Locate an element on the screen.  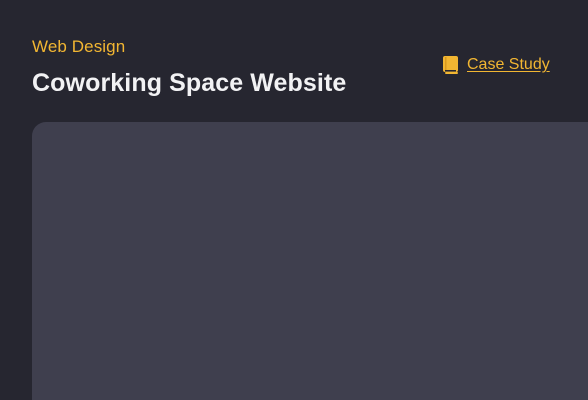
case-study-label: Case Study is located at coordinates (508, 64).